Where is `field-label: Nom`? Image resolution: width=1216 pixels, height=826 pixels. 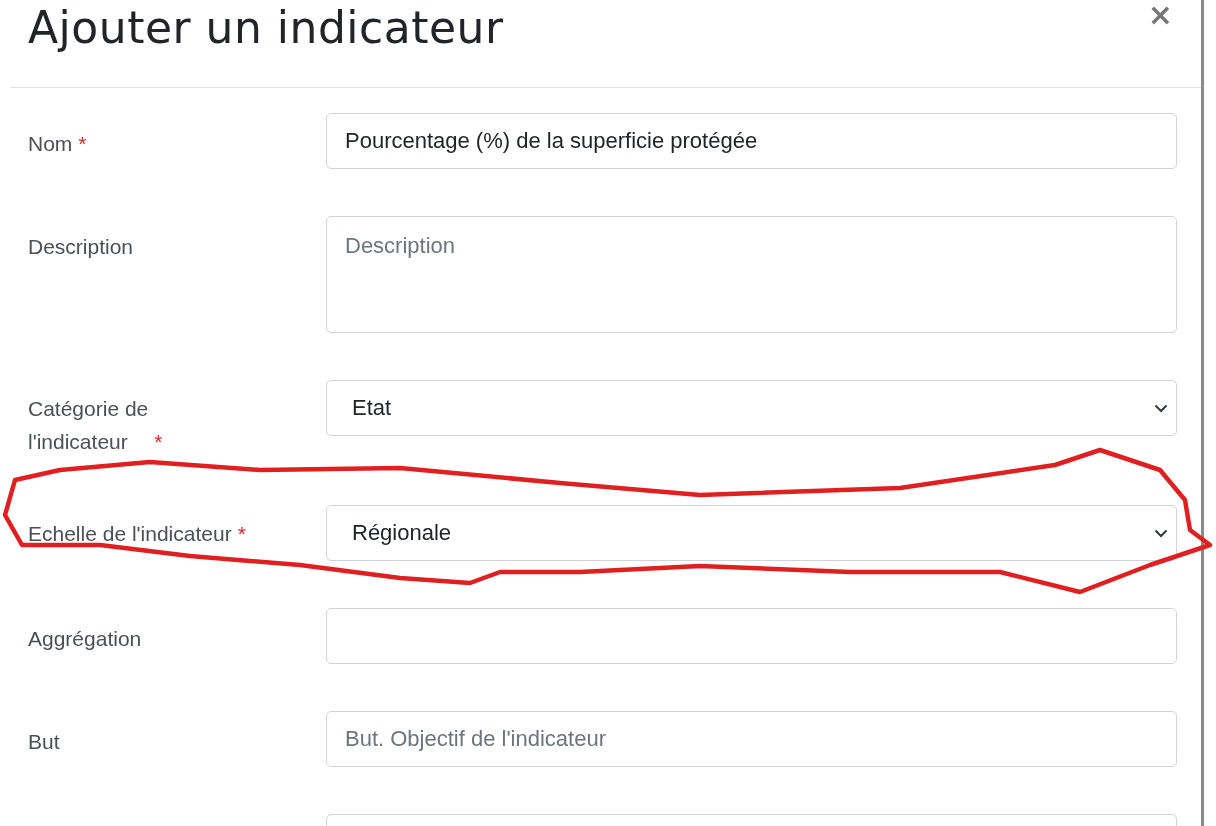
field-label: Nom is located at coordinates (50, 144).